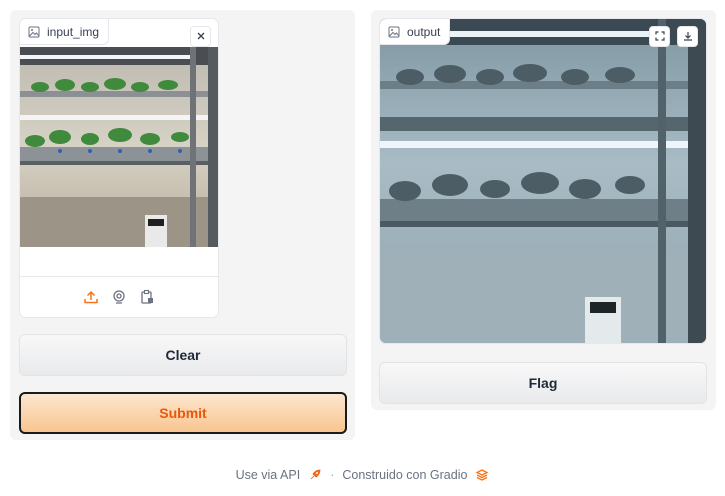 Image resolution: width=725 pixels, height=496 pixels. What do you see at coordinates (147, 297) in the screenshot?
I see `clipboard-icon` at bounding box center [147, 297].